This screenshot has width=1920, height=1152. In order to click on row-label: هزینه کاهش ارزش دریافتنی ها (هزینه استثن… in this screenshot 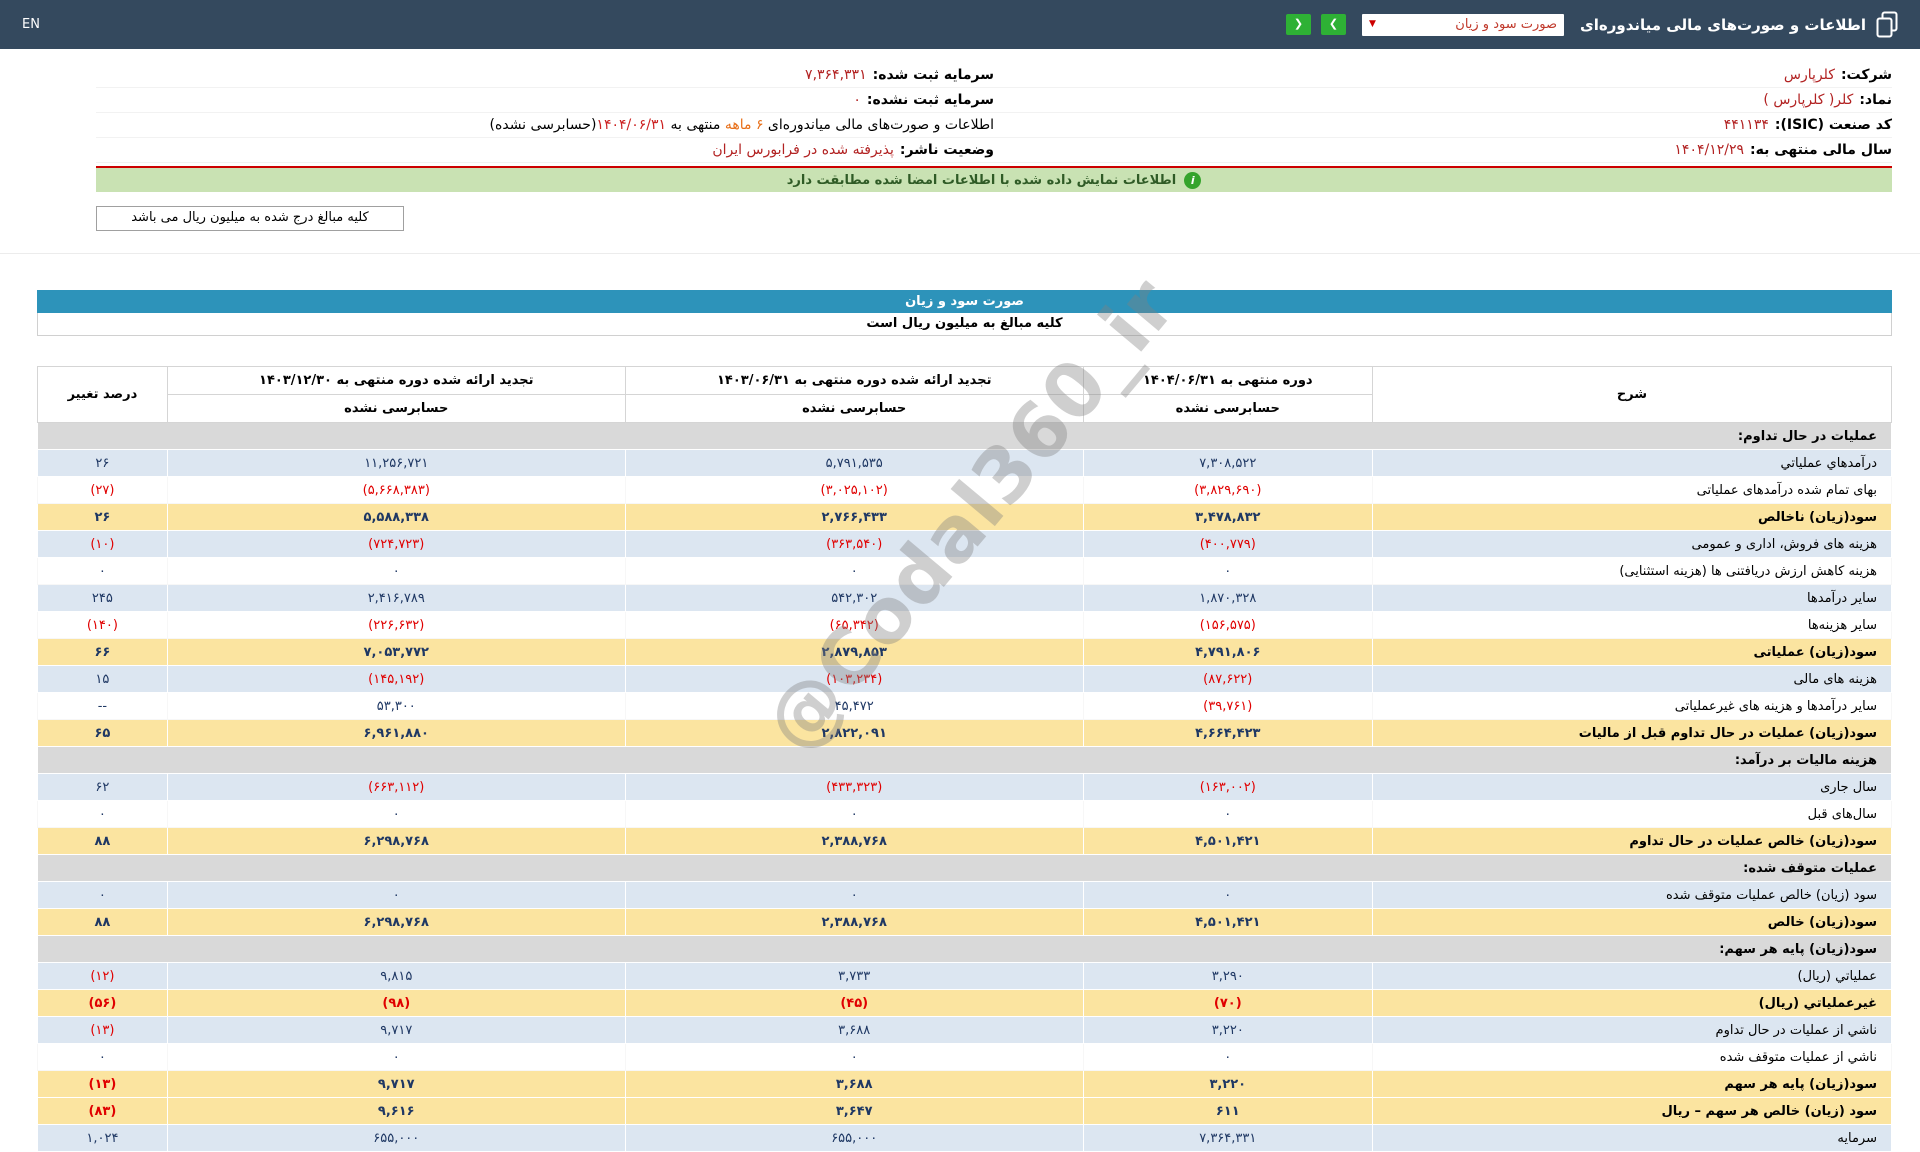, I will do `click(1632, 571)`.